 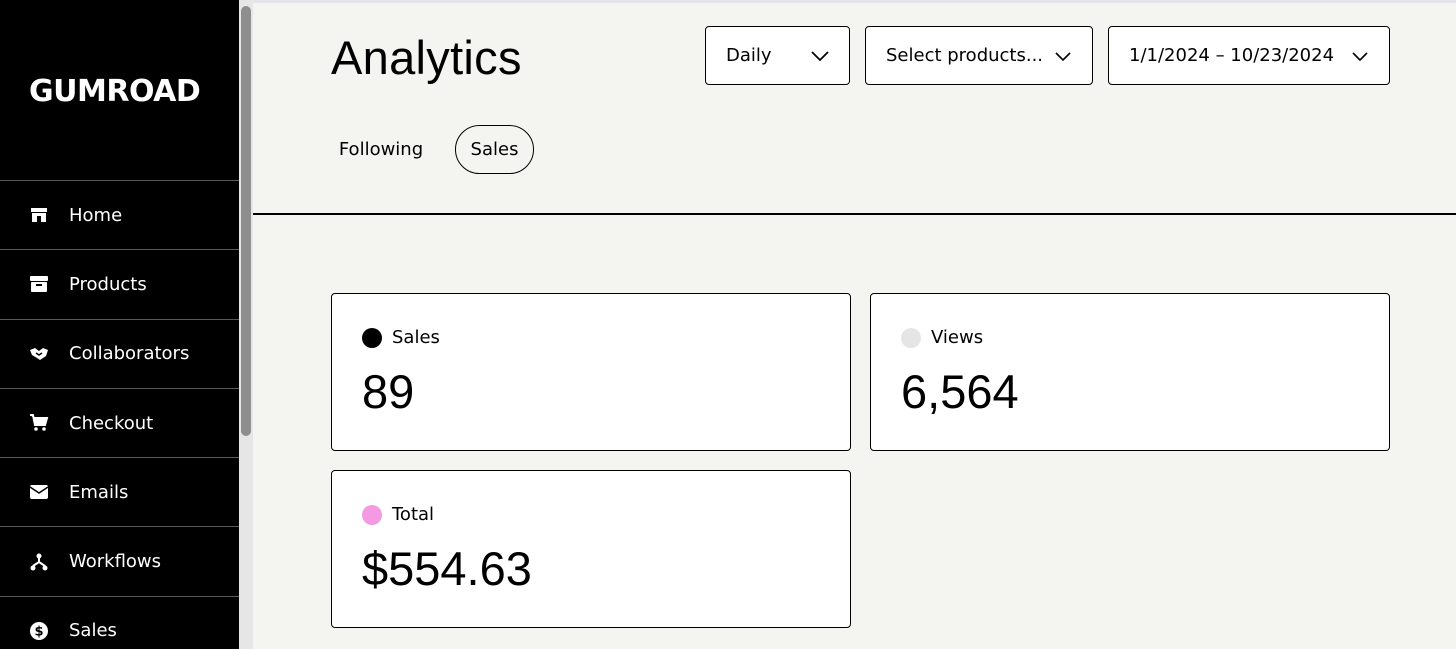 I want to click on tab-label: Following, so click(x=381, y=149).